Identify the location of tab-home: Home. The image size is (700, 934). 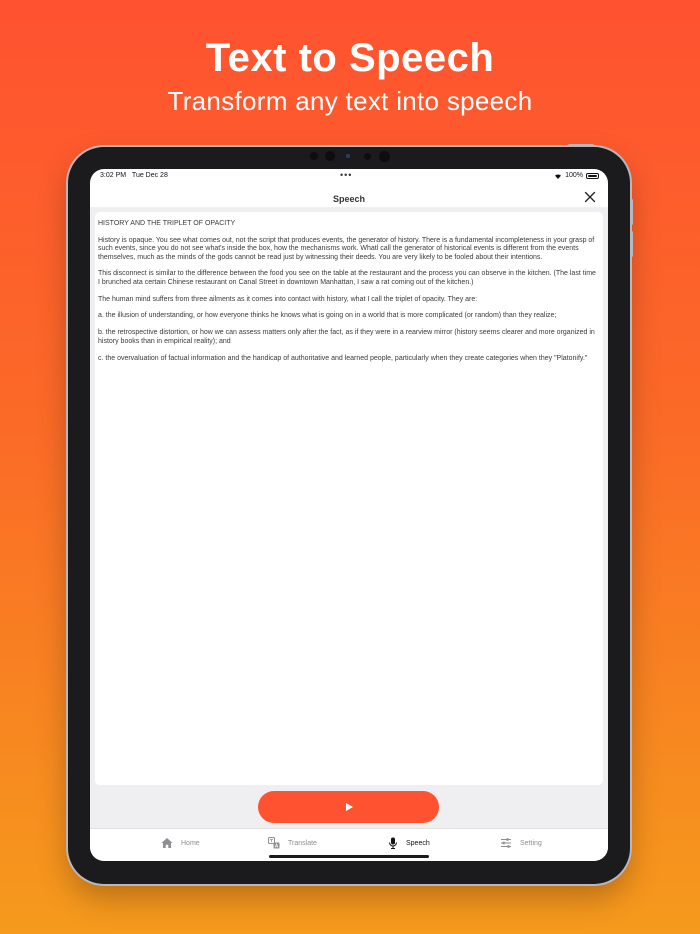
(180, 843).